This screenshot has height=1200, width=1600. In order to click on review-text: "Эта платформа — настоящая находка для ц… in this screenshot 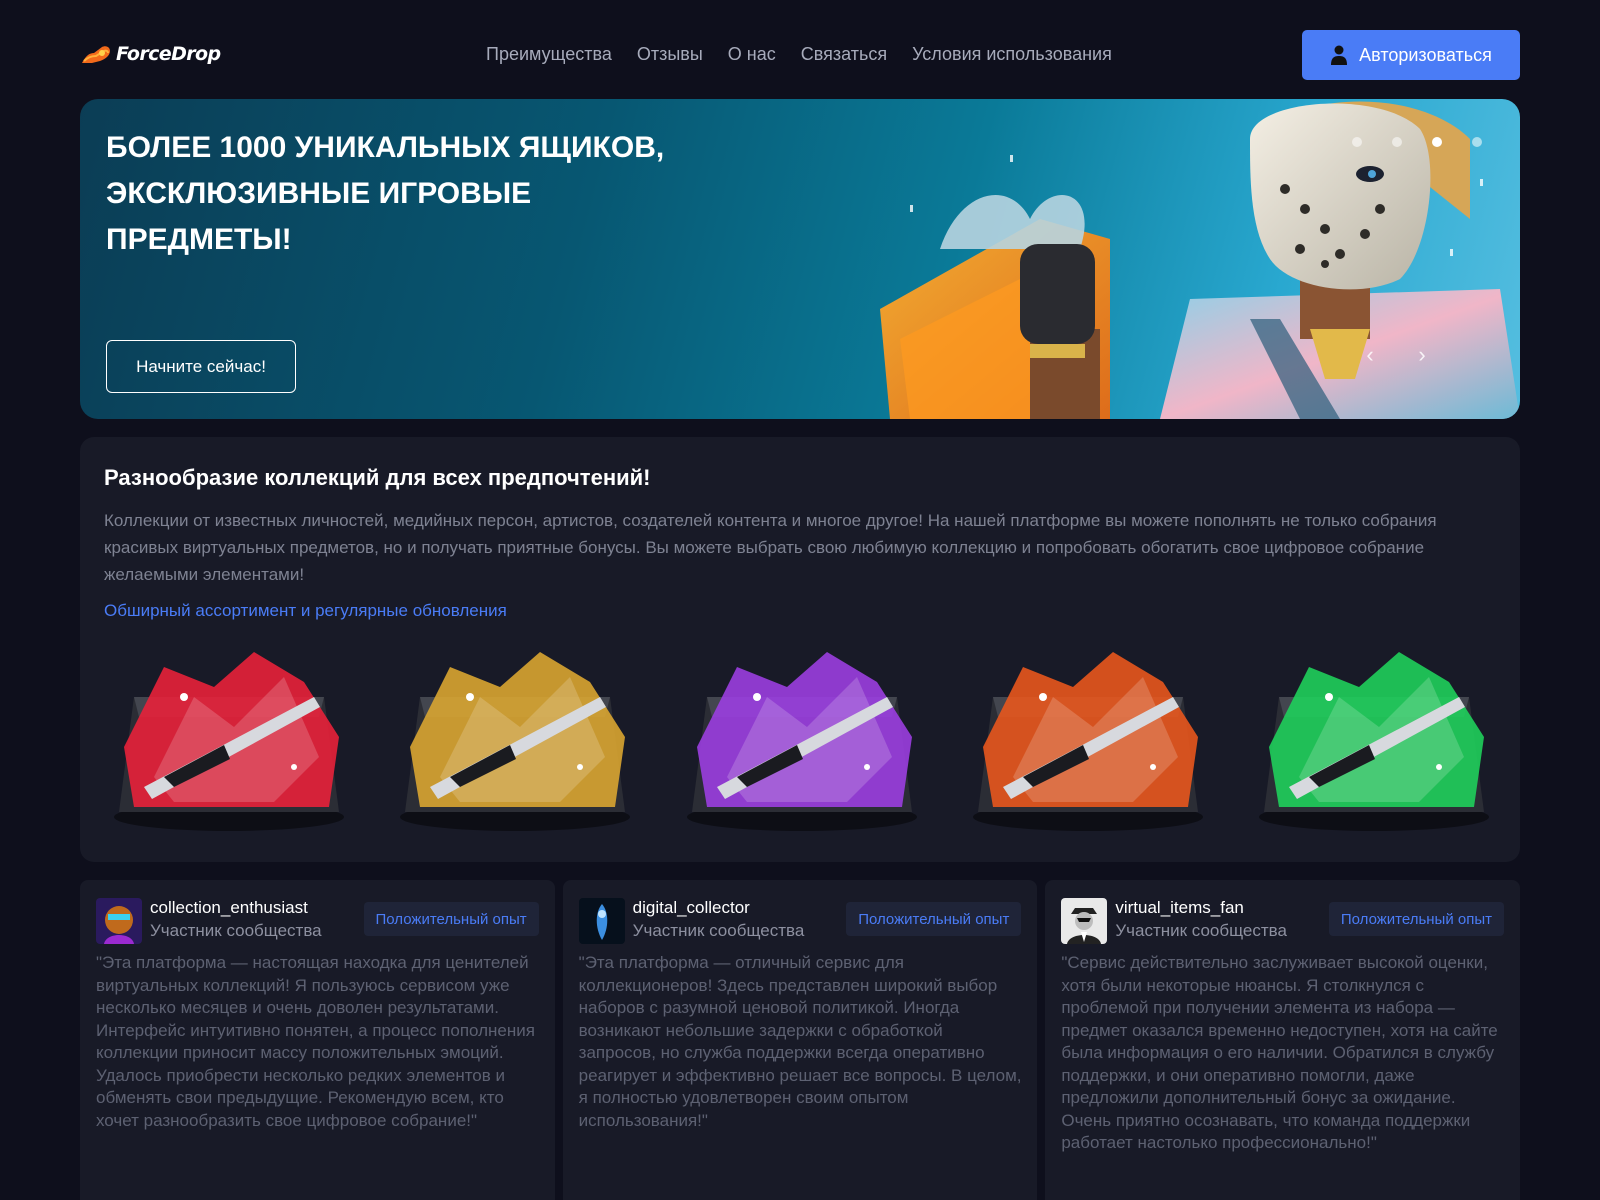, I will do `click(315, 1041)`.